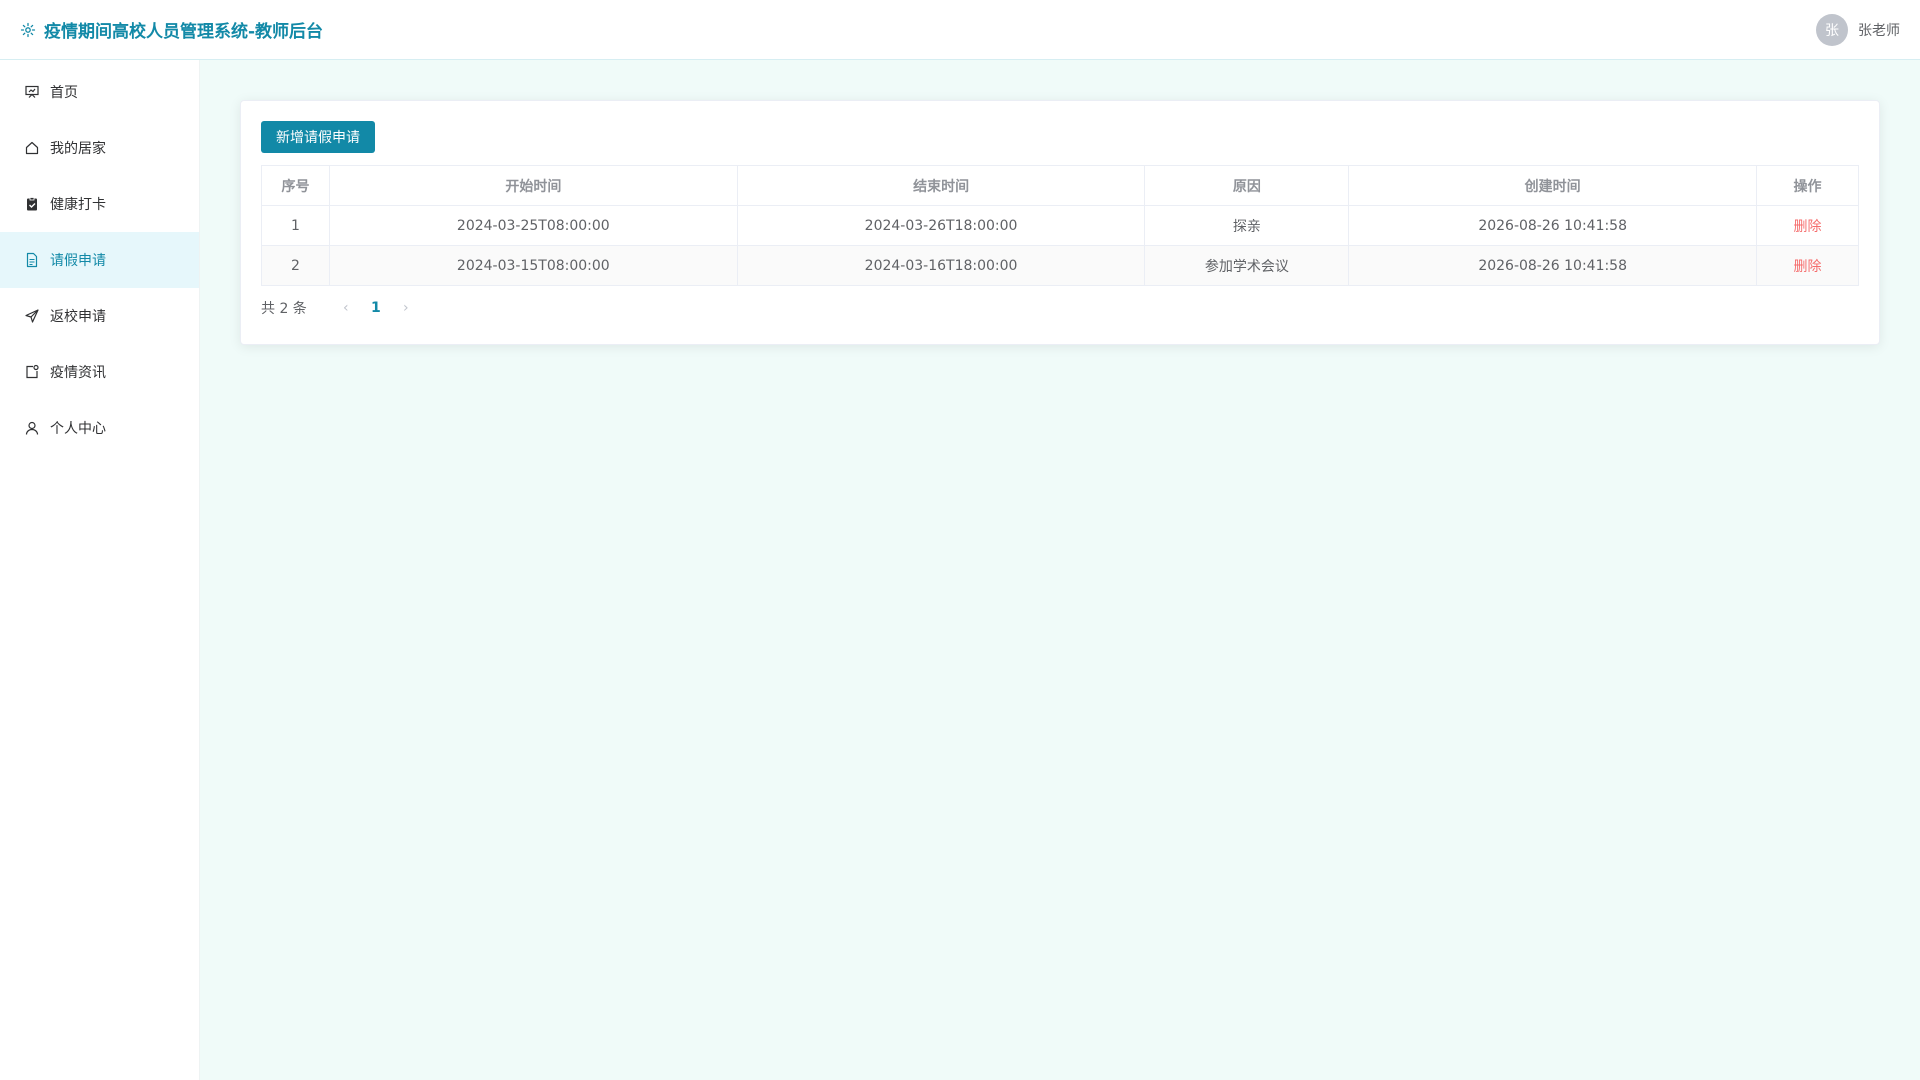  What do you see at coordinates (960, 30) in the screenshot?
I see `top-header: 疫情期间高校人员管理系统-教师后台 张 张老师` at bounding box center [960, 30].